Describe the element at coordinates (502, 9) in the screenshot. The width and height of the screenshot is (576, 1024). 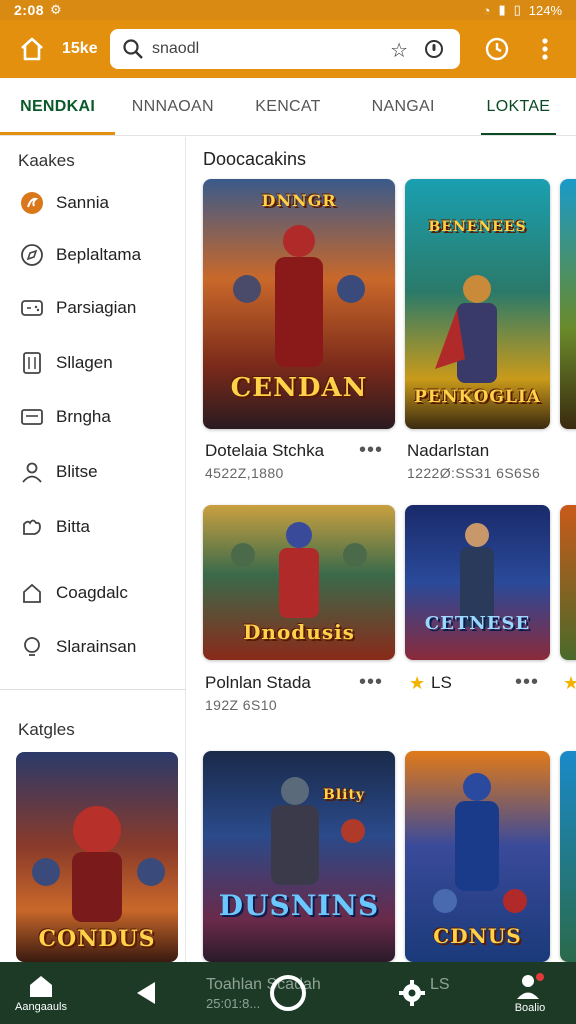
I see `signal-icon: ▮` at that location.